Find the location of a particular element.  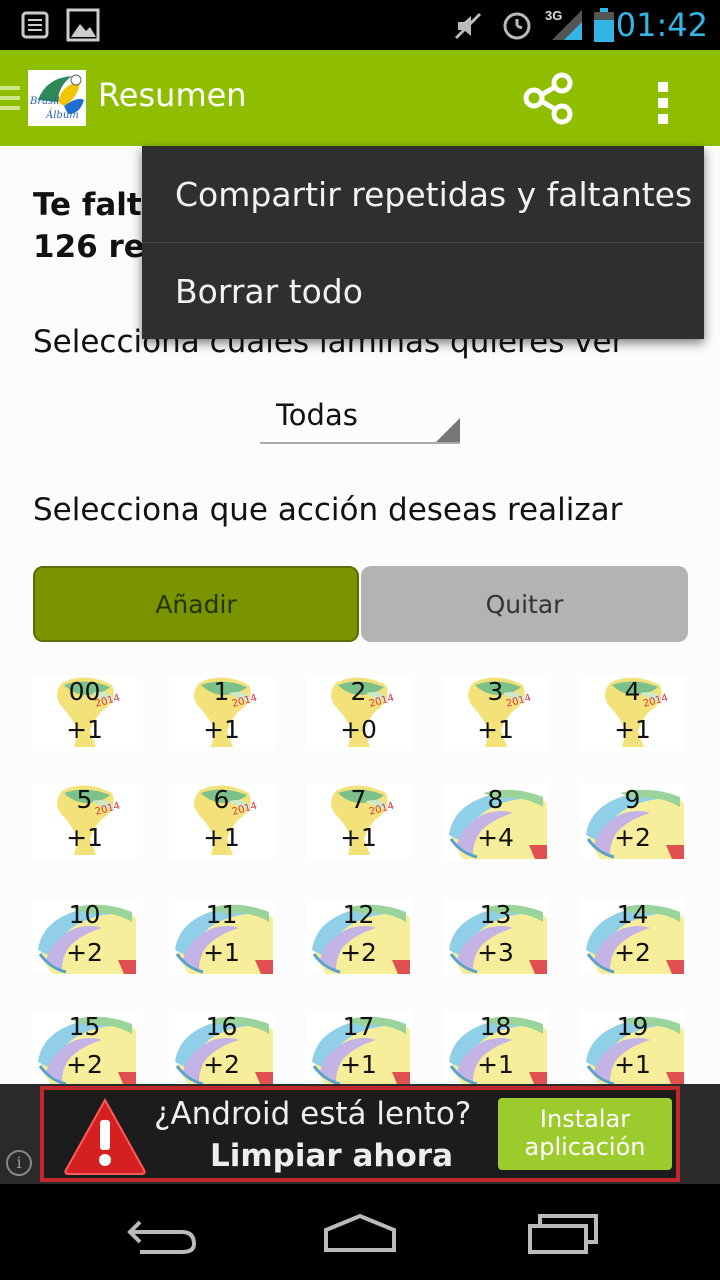

home-icon is located at coordinates (360, 1232).